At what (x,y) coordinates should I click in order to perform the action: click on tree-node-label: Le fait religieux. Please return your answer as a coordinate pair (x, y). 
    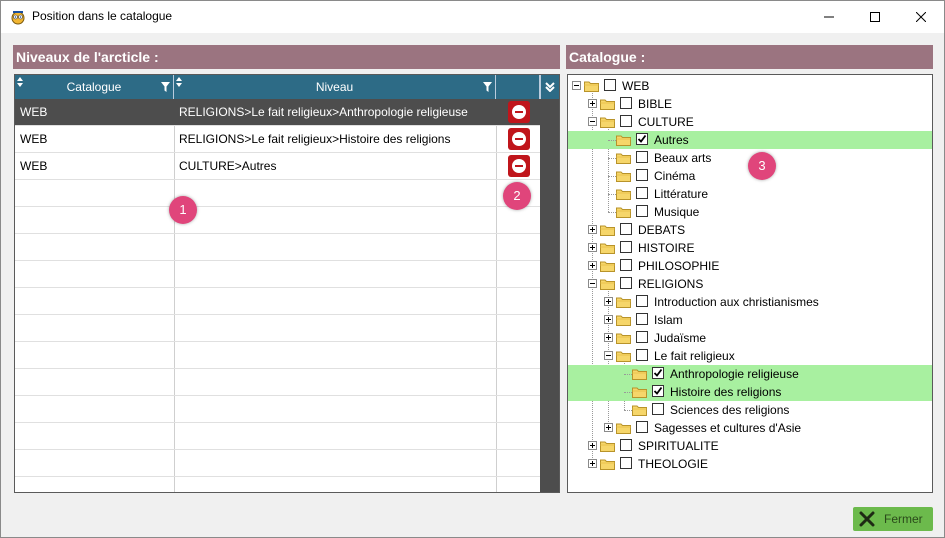
    Looking at the image, I should click on (694, 356).